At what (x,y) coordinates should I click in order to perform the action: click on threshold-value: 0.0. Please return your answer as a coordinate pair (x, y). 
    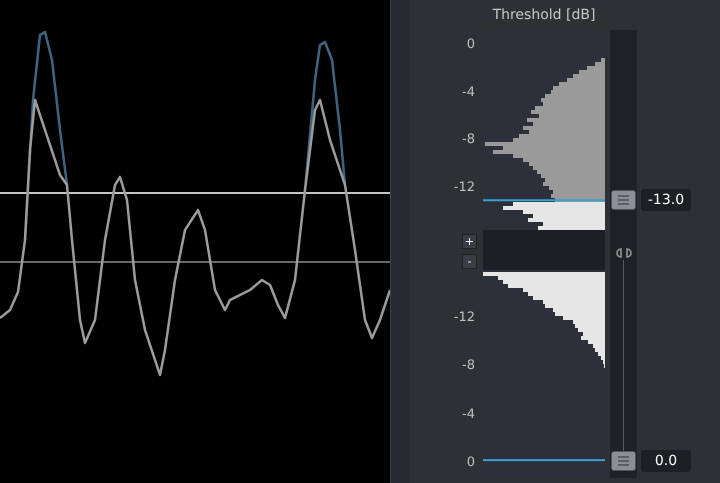
    Looking at the image, I should click on (666, 461).